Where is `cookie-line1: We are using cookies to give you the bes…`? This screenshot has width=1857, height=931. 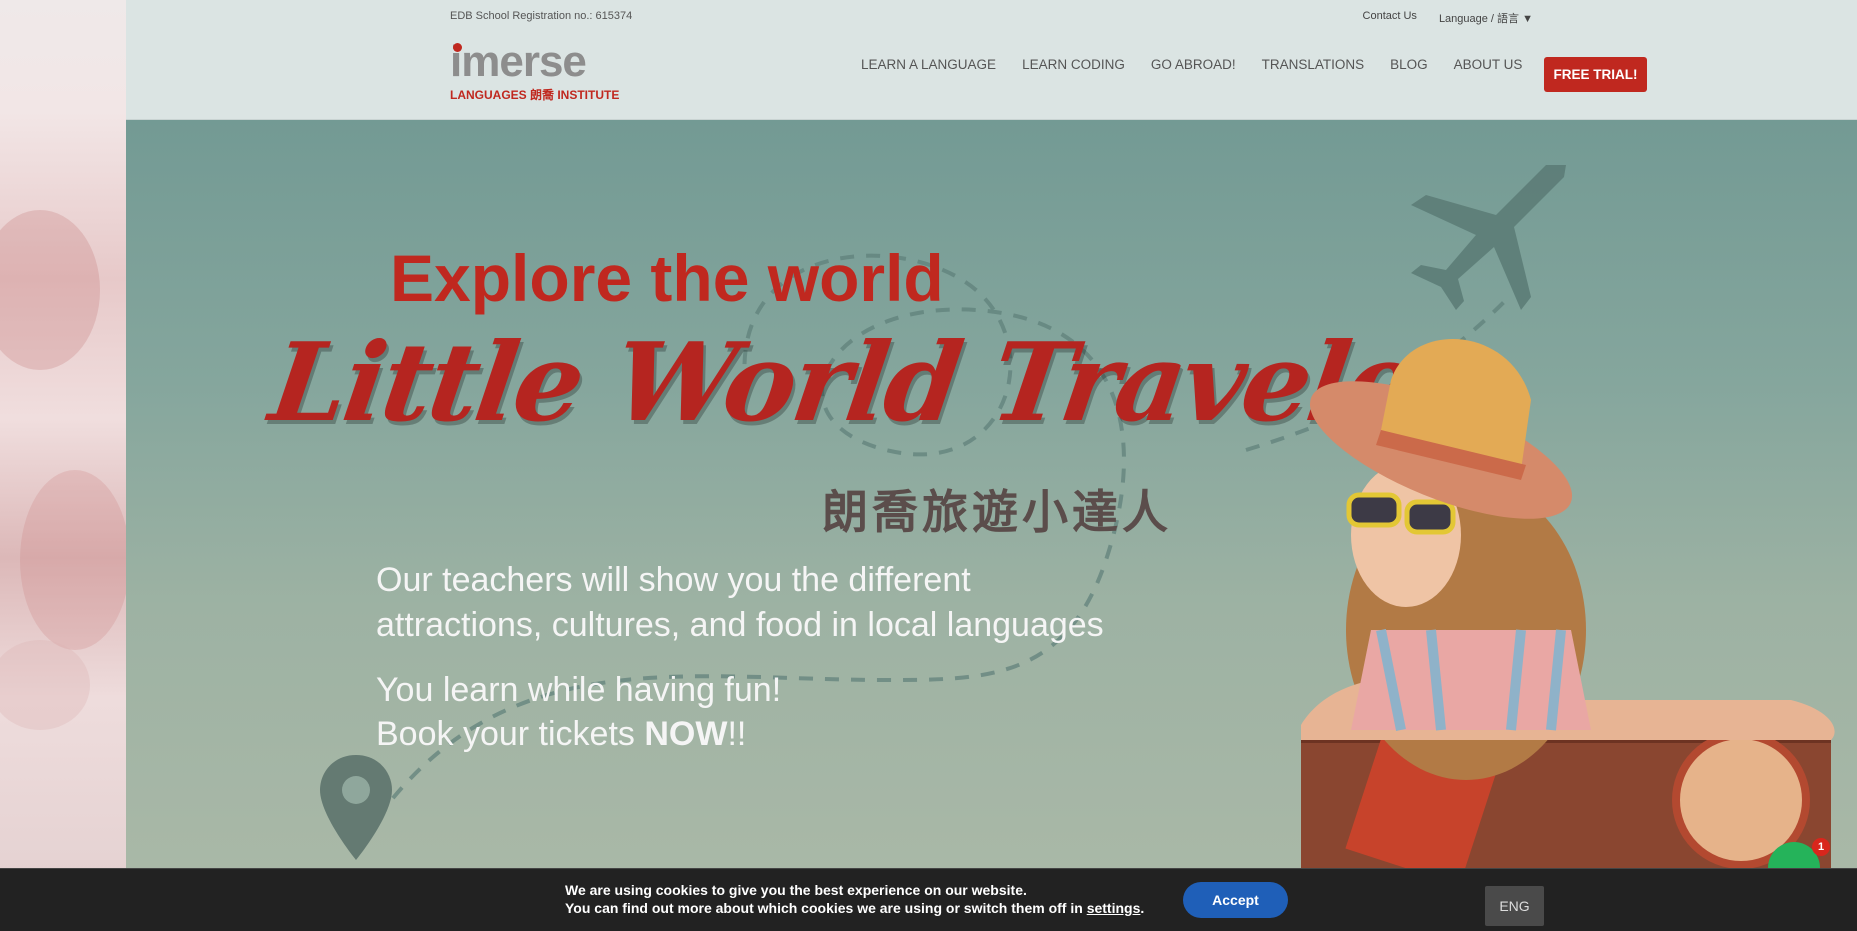 cookie-line1: We are using cookies to give you the bes… is located at coordinates (796, 890).